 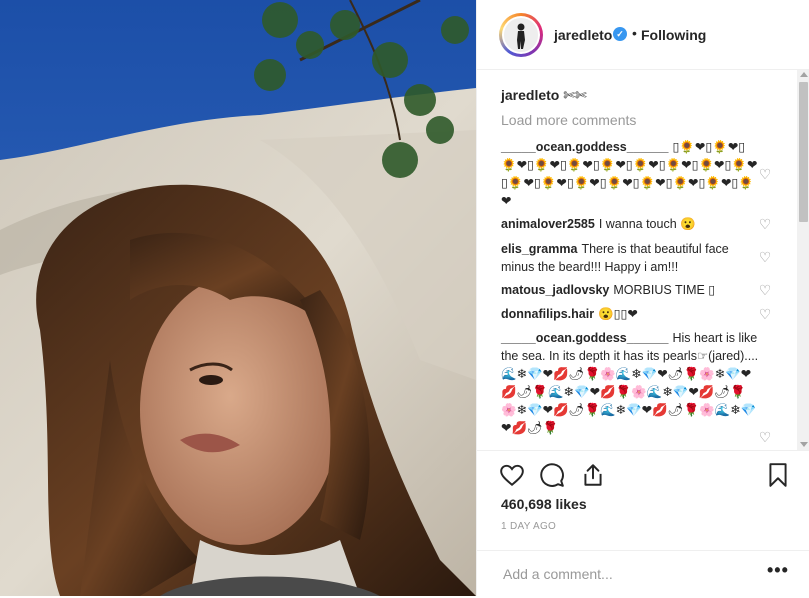 I want to click on comment-item: matous_jadlovsky MORBIUS TIME ▯, so click(x=630, y=290).